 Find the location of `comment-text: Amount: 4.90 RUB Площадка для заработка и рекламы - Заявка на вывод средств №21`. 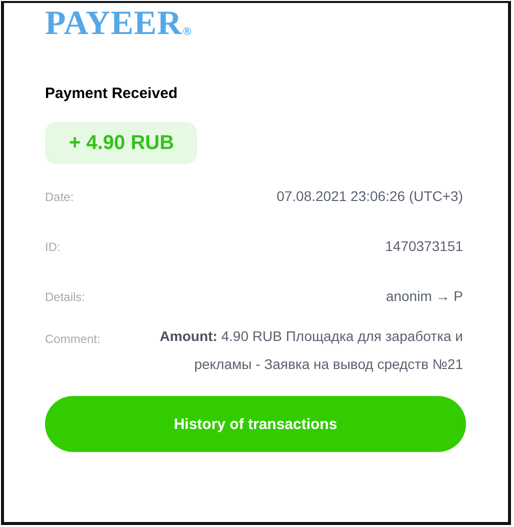

comment-text: Amount: 4.90 RUB Площадка для заработка и рекламы - Заявка на вывод средств №21 is located at coordinates (310, 350).